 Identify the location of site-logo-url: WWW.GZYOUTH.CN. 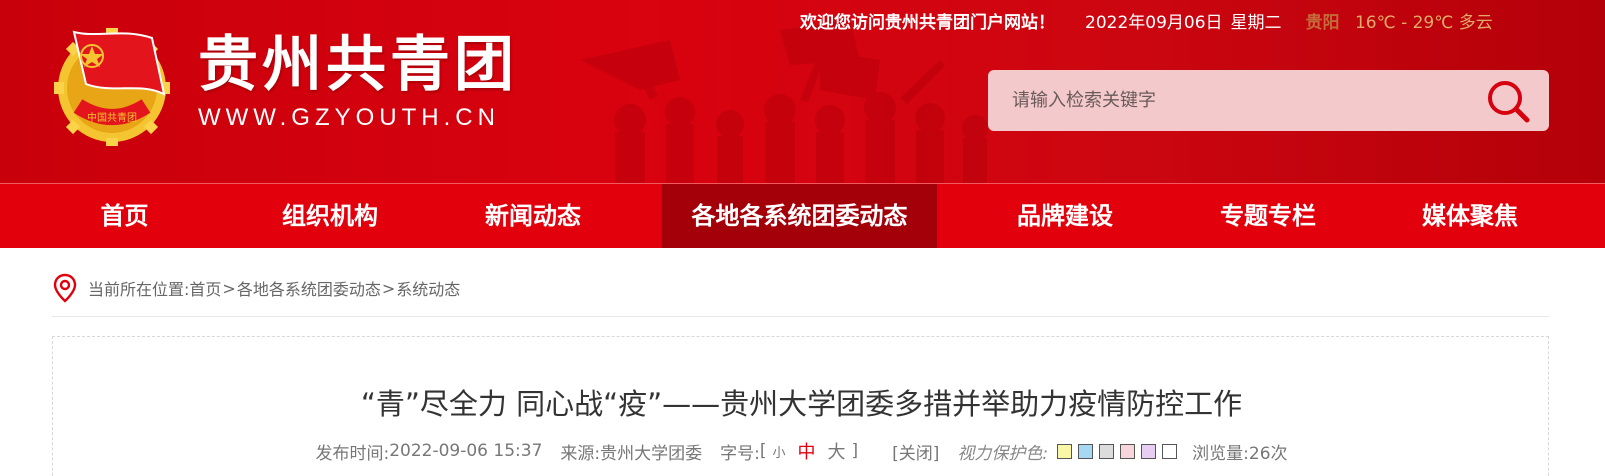
(349, 117).